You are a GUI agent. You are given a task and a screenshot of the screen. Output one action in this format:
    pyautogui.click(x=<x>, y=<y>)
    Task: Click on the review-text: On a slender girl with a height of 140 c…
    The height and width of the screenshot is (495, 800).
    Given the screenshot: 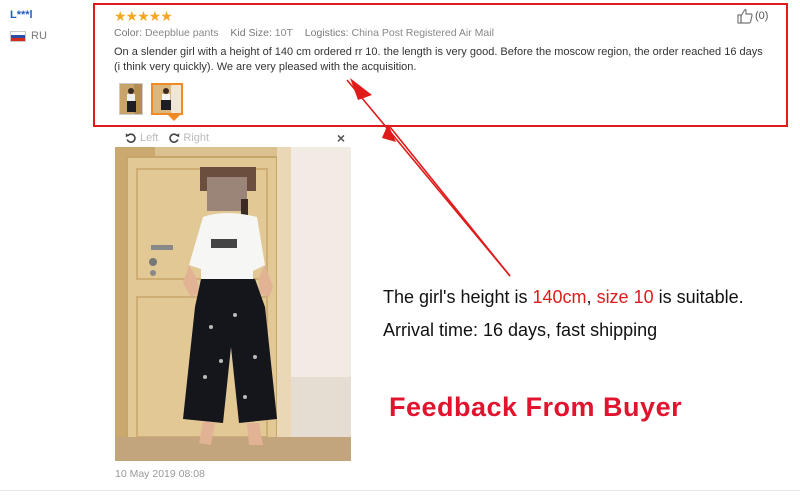 What is the action you would take?
    pyautogui.click(x=438, y=59)
    